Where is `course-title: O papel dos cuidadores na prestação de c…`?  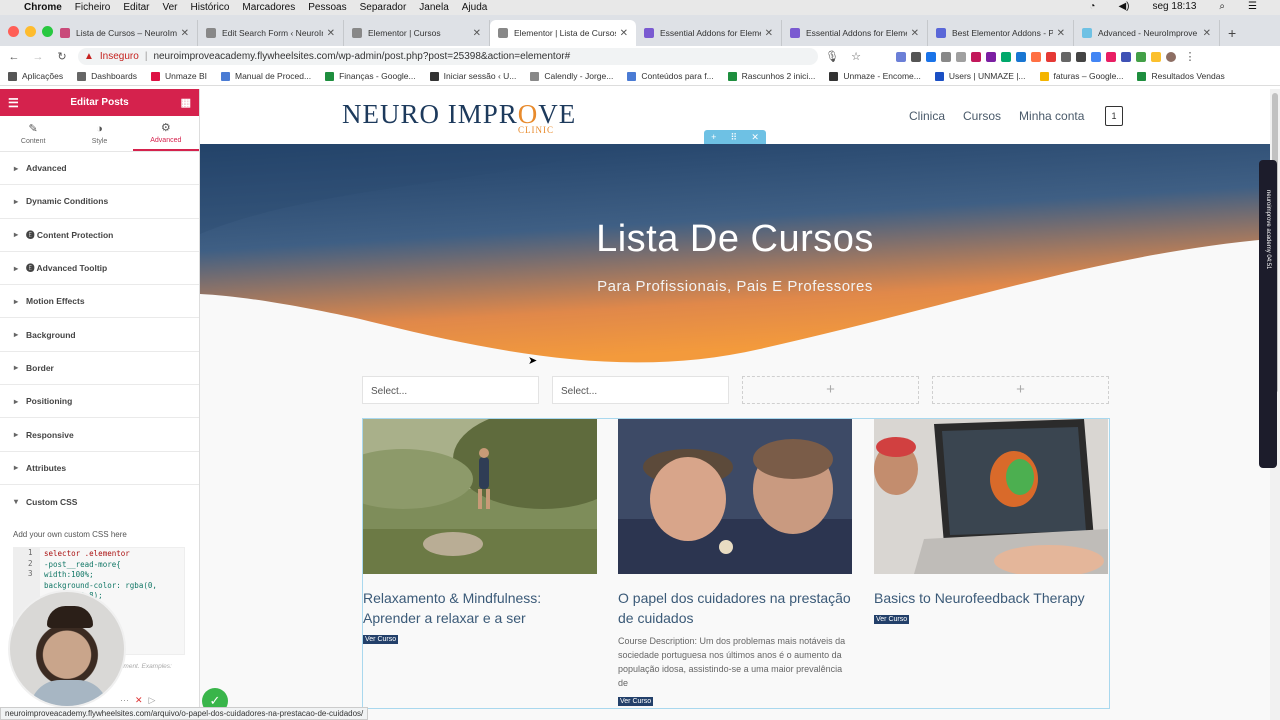
course-title: O papel dos cuidadores na prestação de c… is located at coordinates (735, 608).